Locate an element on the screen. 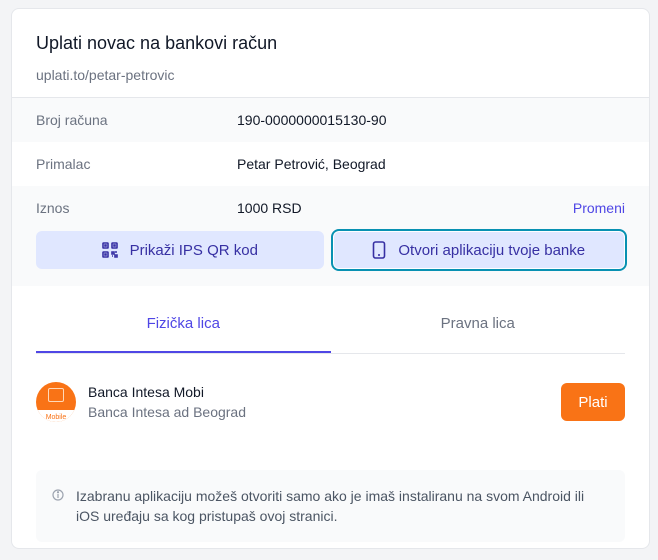 The width and height of the screenshot is (658, 560). detail-row-account: Broj računa 190-0000000015130-90 is located at coordinates (330, 120).